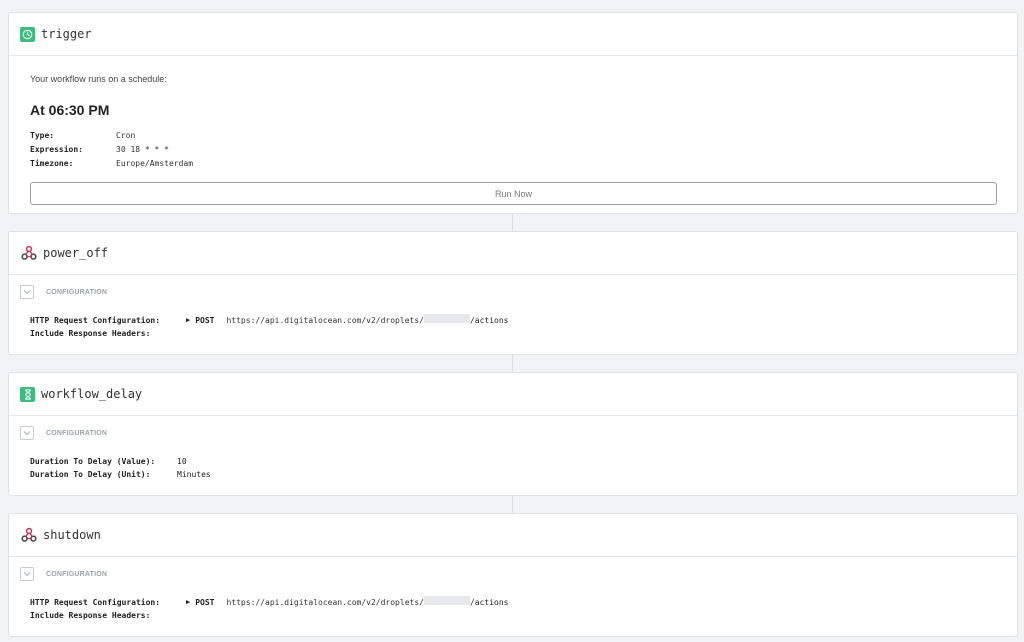 This screenshot has width=1024, height=642. What do you see at coordinates (126, 135) in the screenshot?
I see `field-value: Cron` at bounding box center [126, 135].